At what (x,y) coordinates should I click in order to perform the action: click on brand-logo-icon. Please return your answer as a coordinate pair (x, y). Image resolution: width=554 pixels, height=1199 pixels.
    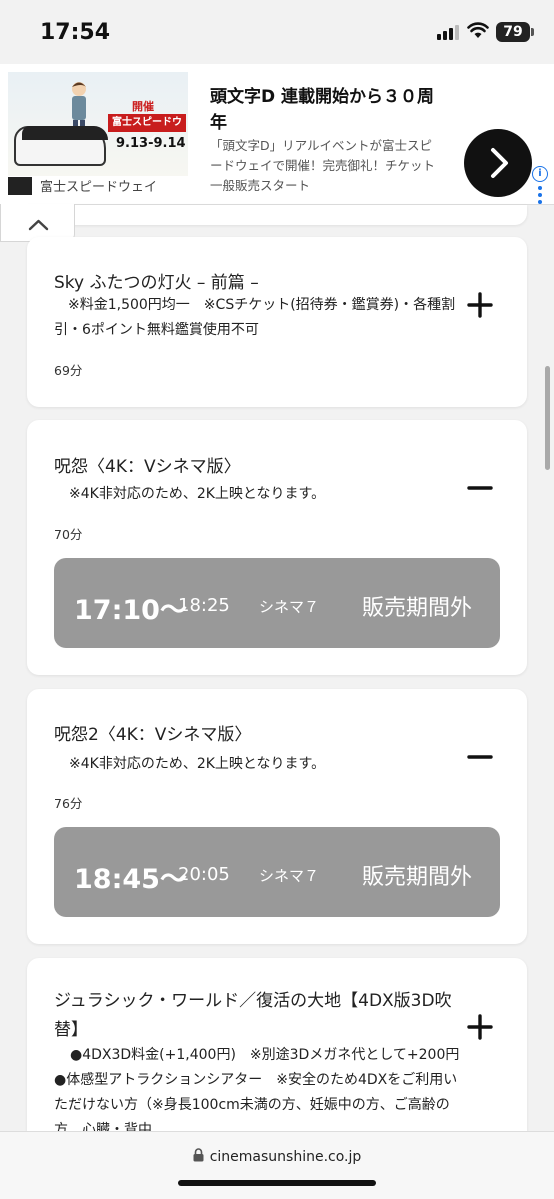
    Looking at the image, I should click on (20, 185).